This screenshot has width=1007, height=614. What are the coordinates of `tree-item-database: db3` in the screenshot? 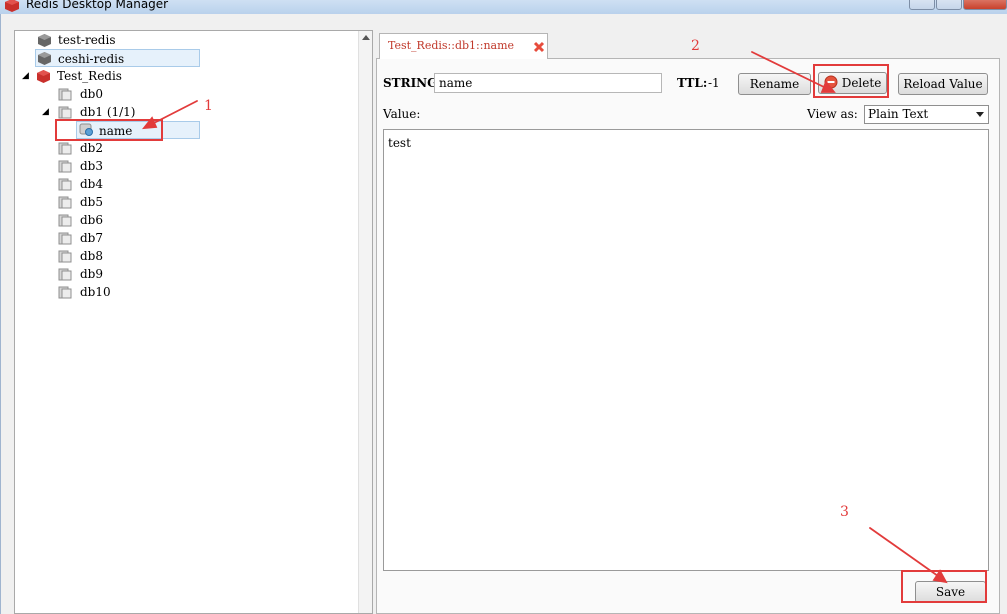 It's located at (120, 166).